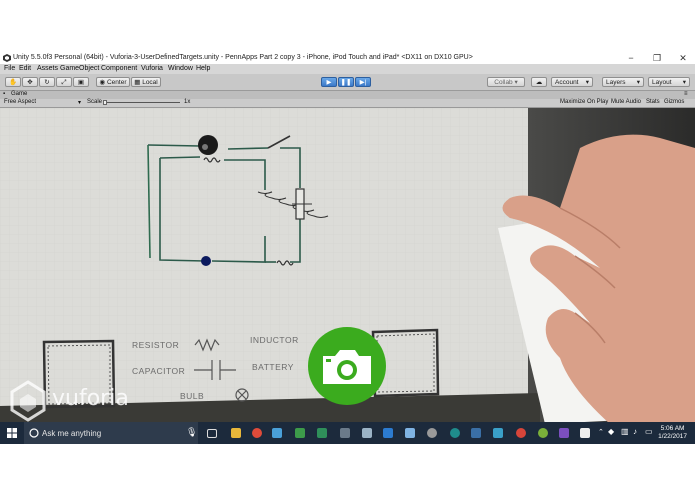 The height and width of the screenshot is (494, 695). What do you see at coordinates (347, 95) in the screenshot?
I see `game-tab-bar: ▪ Game ≡` at bounding box center [347, 95].